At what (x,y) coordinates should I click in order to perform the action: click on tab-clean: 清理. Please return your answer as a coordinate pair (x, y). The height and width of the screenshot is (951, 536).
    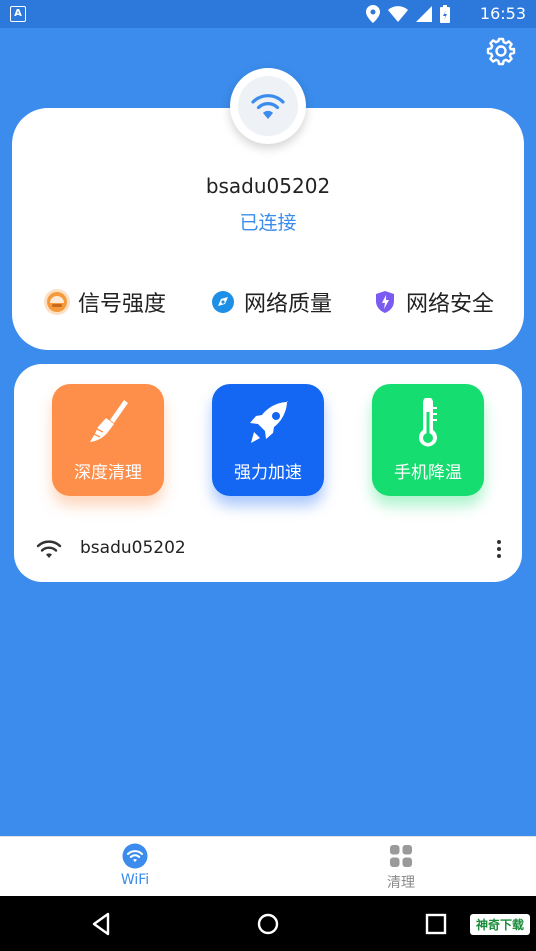
    Looking at the image, I should click on (401, 868).